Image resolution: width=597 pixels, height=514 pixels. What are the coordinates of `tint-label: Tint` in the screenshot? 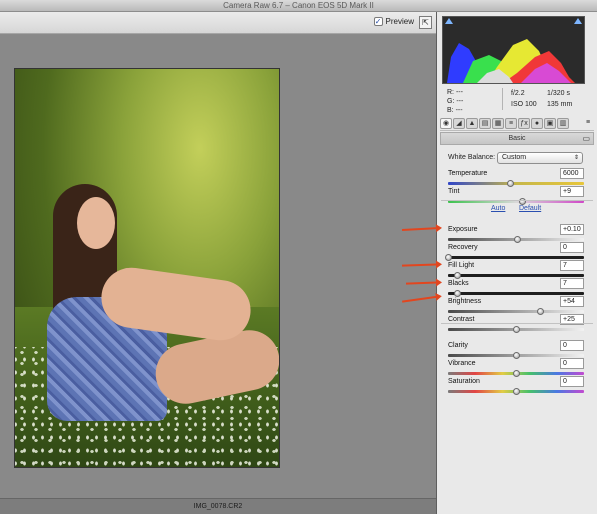 It's located at (454, 191).